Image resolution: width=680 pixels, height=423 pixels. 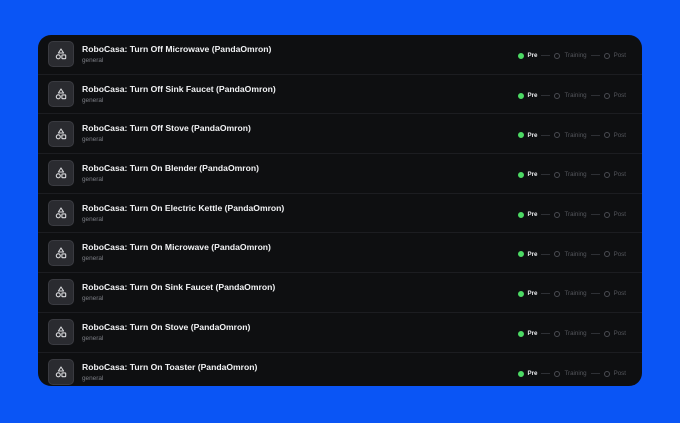 What do you see at coordinates (170, 167) in the screenshot?
I see `task-title: RoboCasa: Turn On Blender (PandaOmron)` at bounding box center [170, 167].